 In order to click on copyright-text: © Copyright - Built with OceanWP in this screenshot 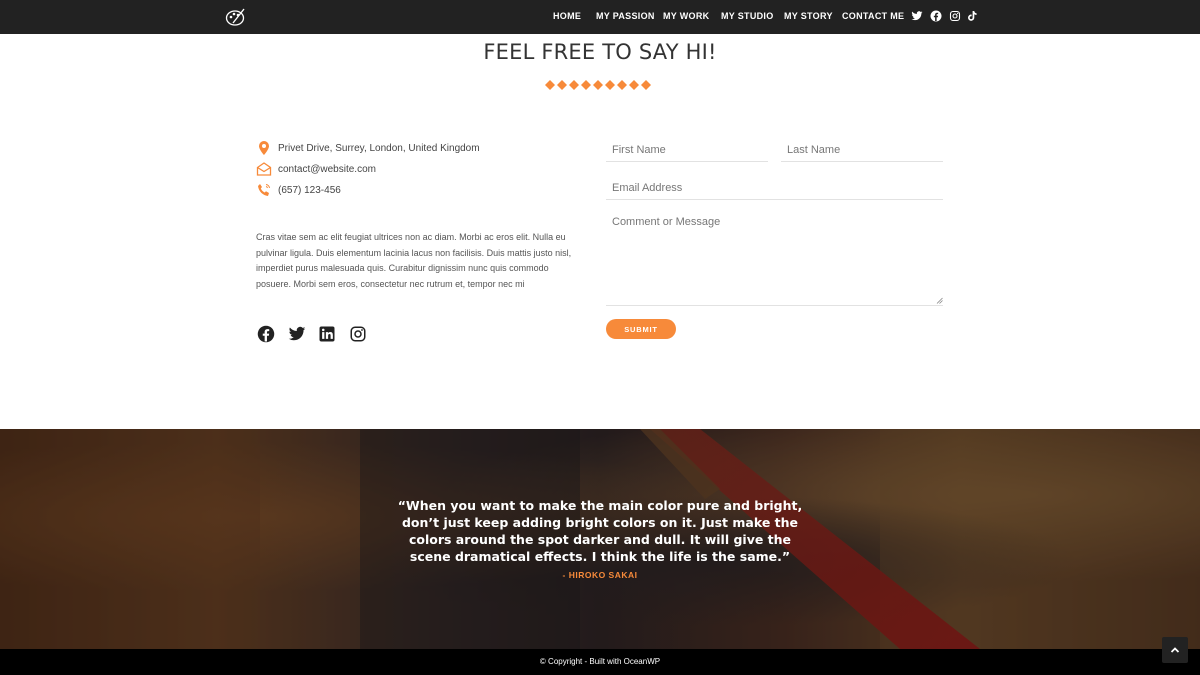, I will do `click(600, 661)`.